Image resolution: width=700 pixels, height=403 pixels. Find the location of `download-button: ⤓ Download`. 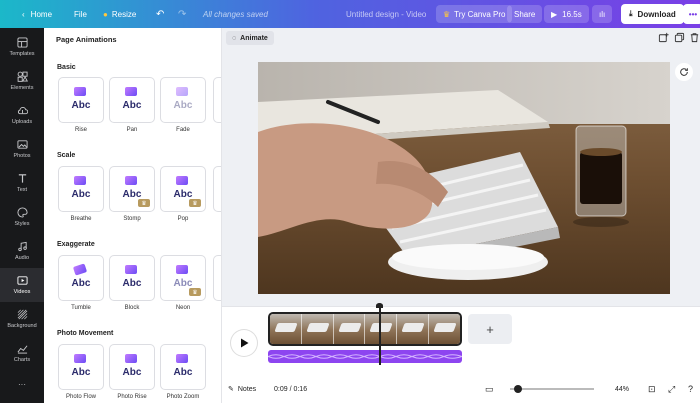

download-button: ⤓ Download is located at coordinates (652, 14).